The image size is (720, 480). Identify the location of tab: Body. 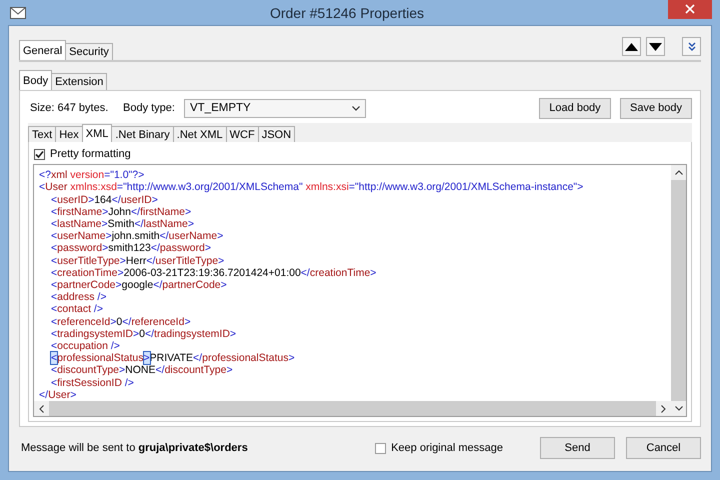
(35, 80).